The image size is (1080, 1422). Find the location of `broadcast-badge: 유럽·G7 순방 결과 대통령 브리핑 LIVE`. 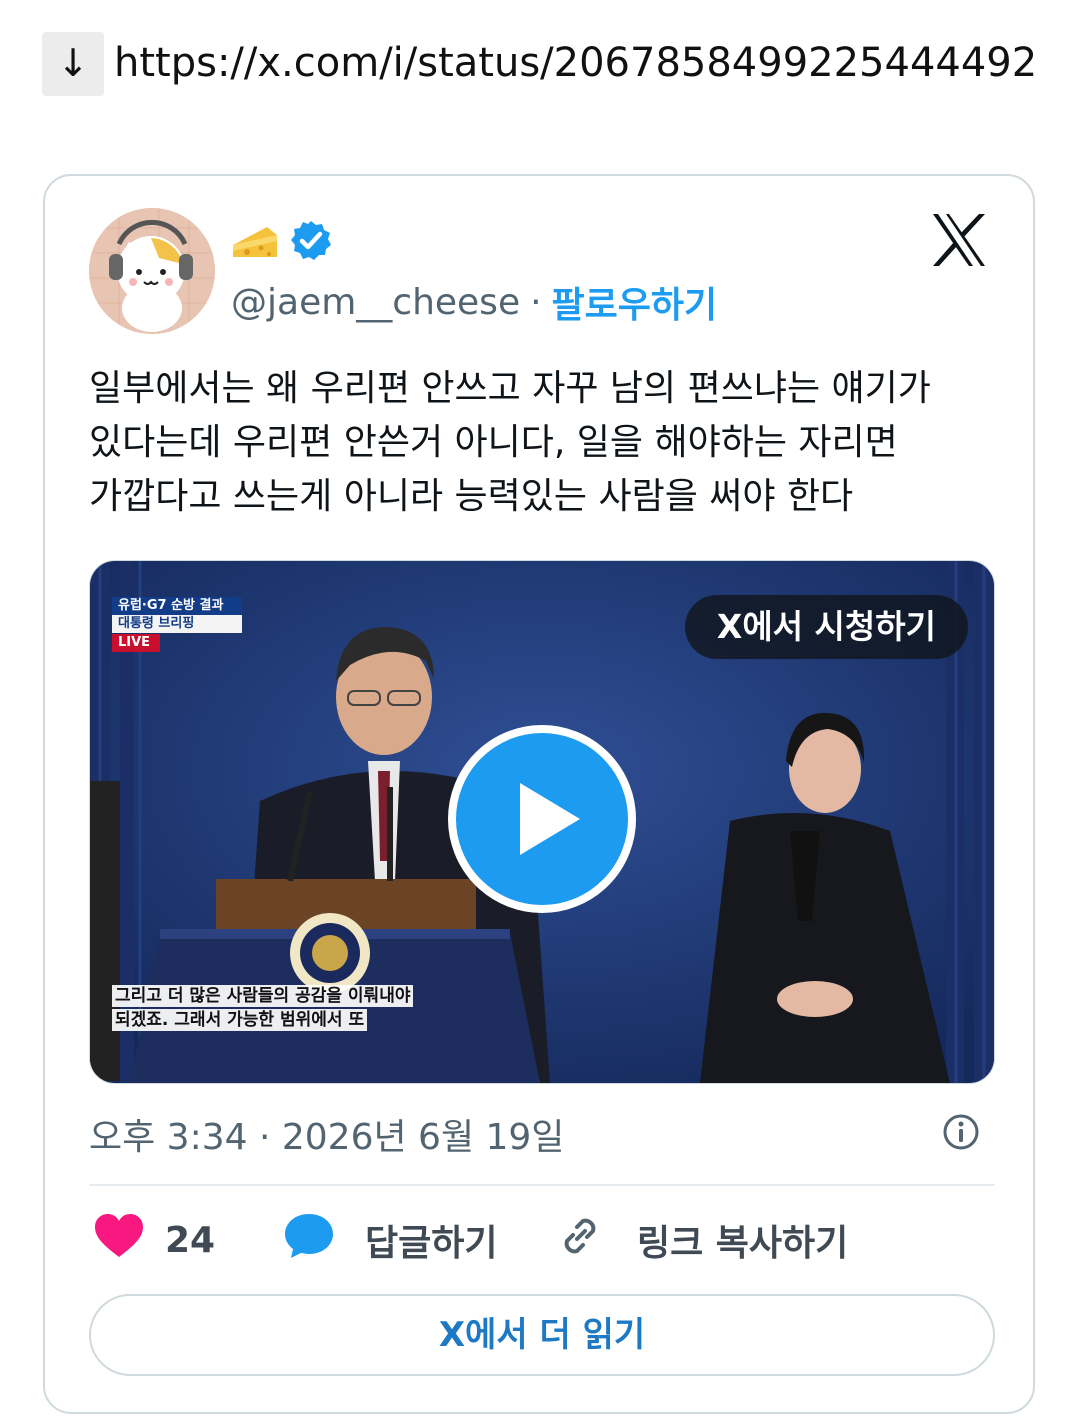

broadcast-badge: 유럽·G7 순방 결과 대통령 브리핑 LIVE is located at coordinates (177, 624).